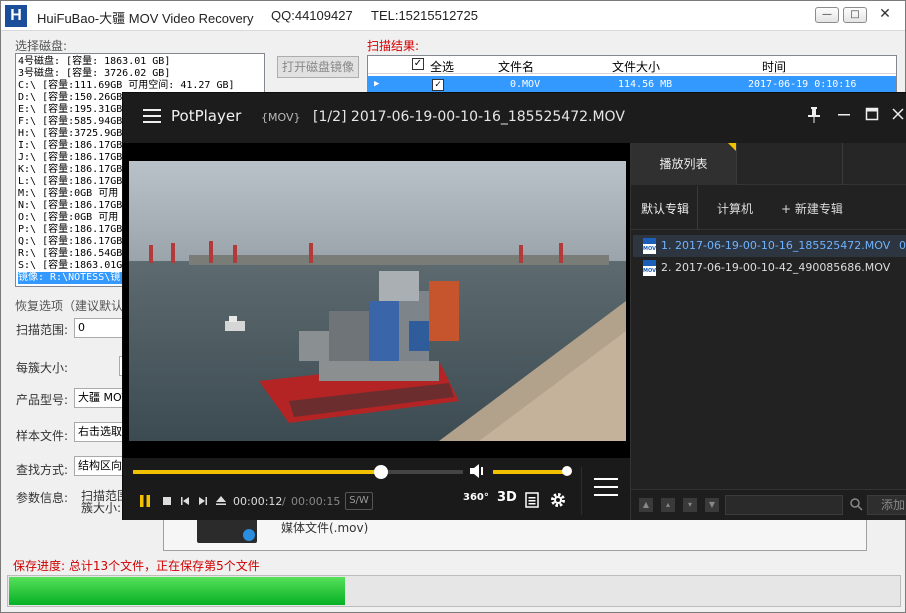  What do you see at coordinates (516, 66) in the screenshot?
I see `col-name: 文件名` at bounding box center [516, 66].